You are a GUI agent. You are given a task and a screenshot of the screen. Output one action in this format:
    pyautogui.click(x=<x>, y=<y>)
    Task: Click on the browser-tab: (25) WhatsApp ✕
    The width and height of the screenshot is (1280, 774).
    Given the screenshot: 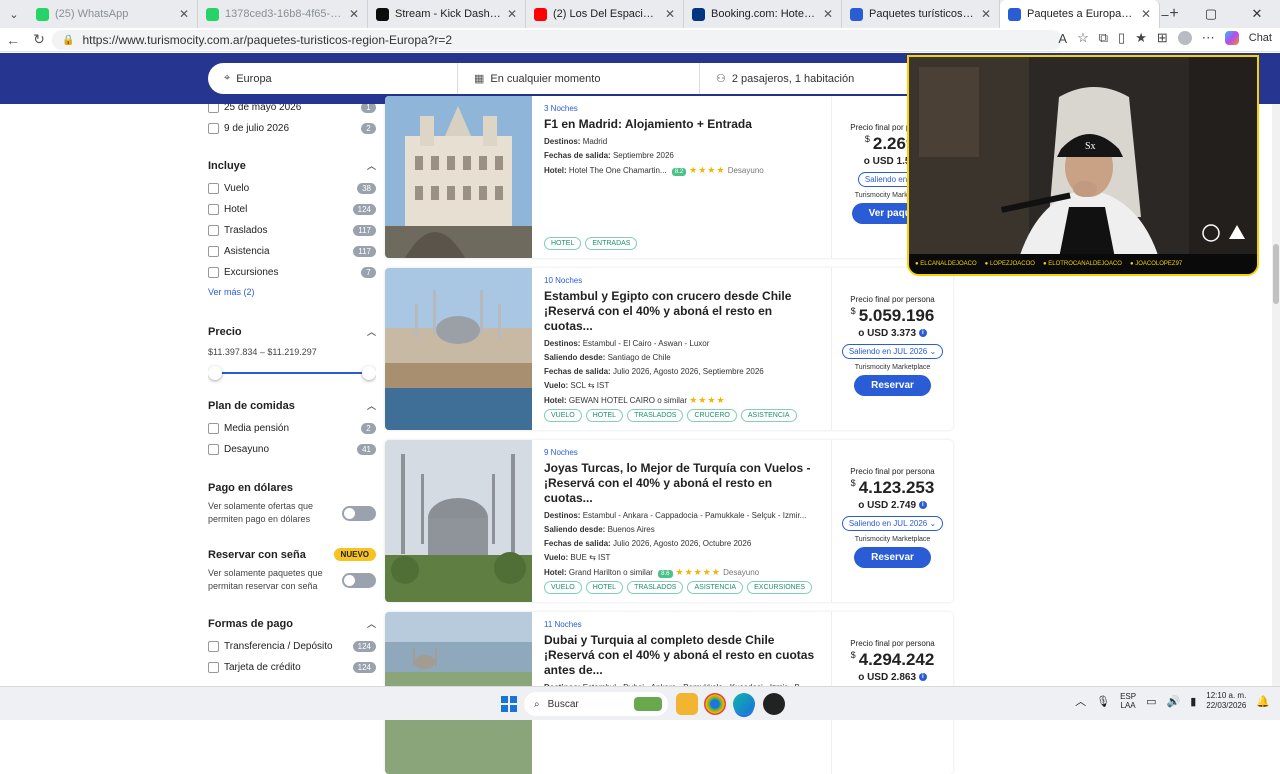 What is the action you would take?
    pyautogui.click(x=113, y=14)
    